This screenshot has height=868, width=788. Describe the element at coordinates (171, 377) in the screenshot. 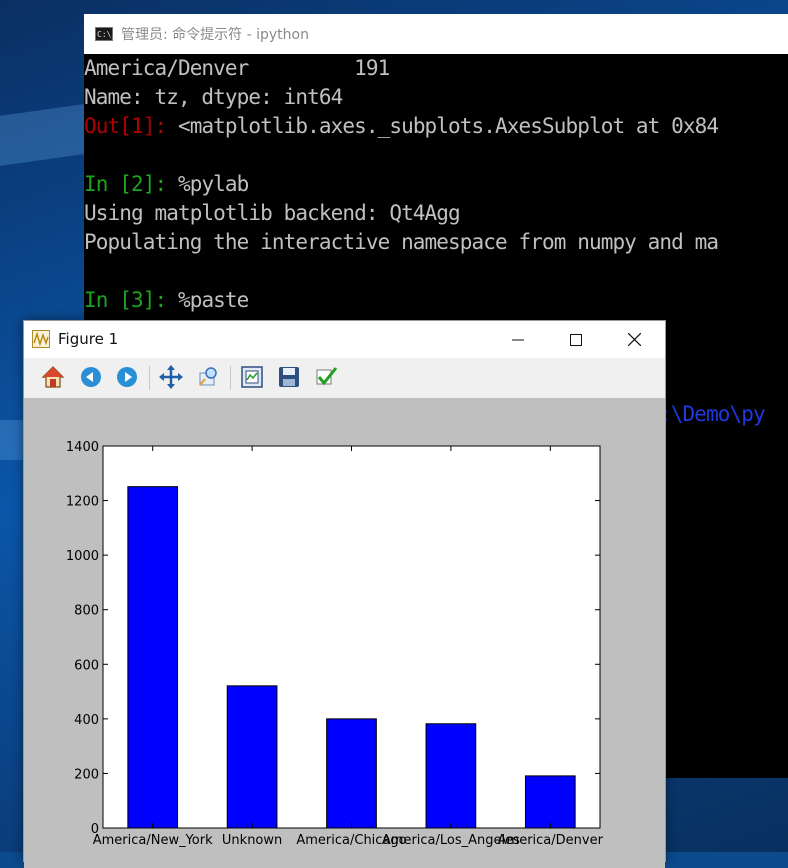

I see `pan-icon` at that location.